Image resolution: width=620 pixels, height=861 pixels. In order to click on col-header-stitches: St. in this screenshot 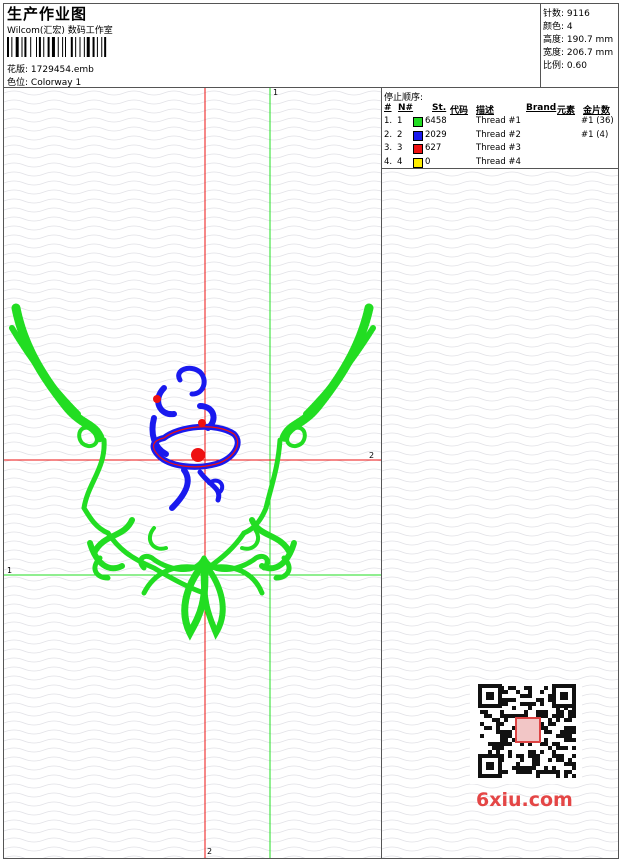, I will do `click(439, 108)`.